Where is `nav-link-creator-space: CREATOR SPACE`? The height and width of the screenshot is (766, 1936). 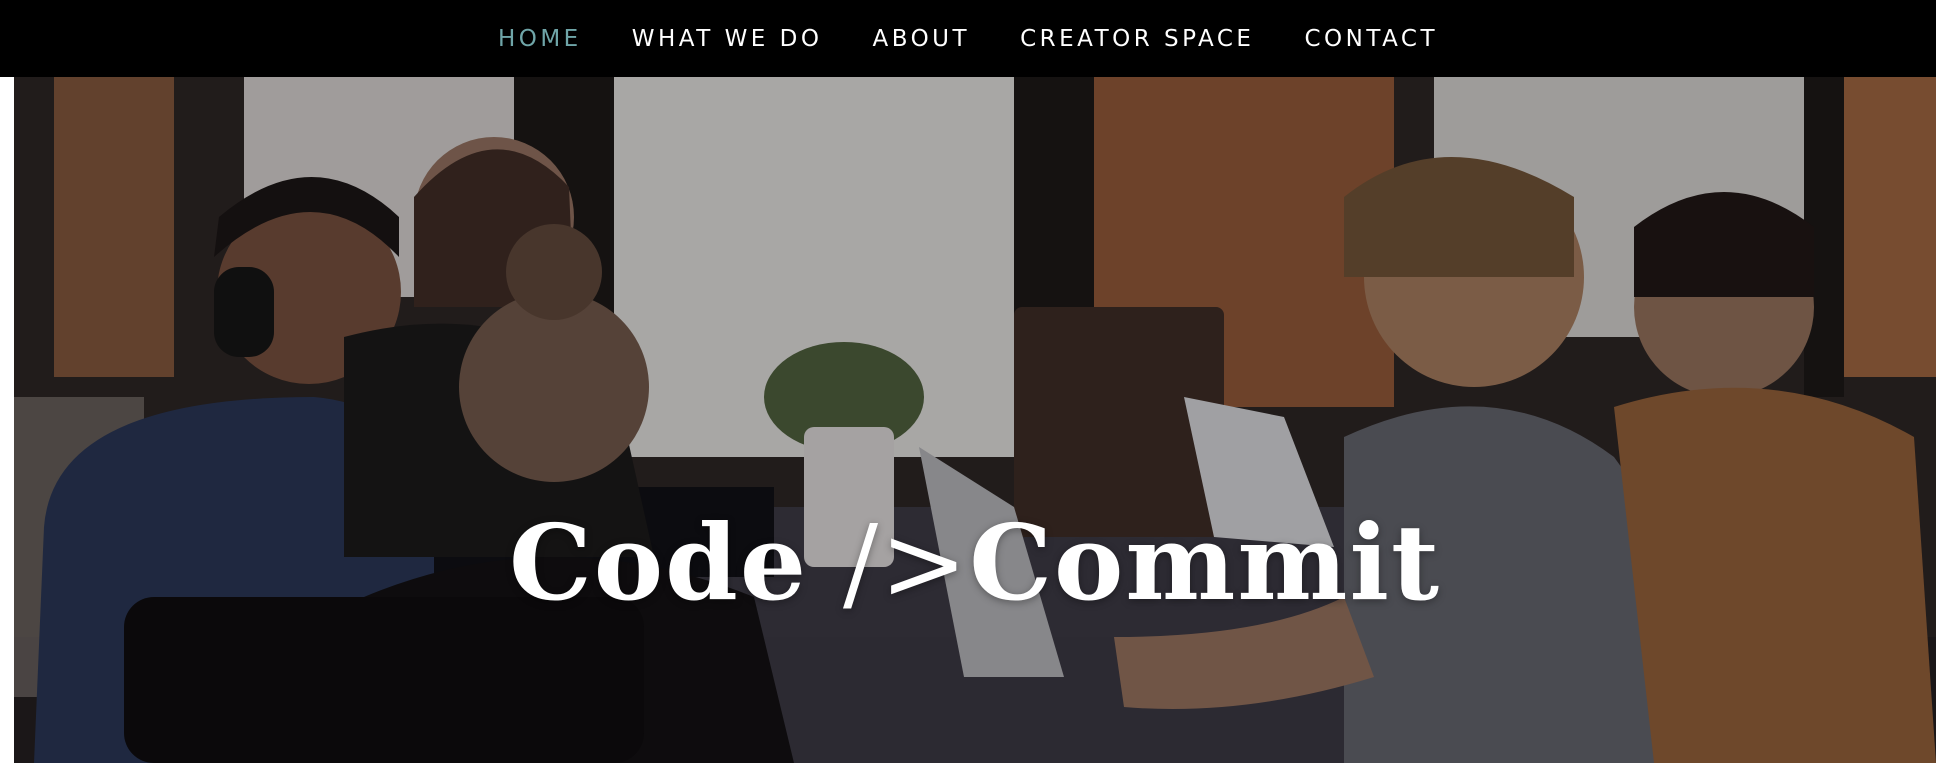 nav-link-creator-space: CREATOR SPACE is located at coordinates (1137, 39).